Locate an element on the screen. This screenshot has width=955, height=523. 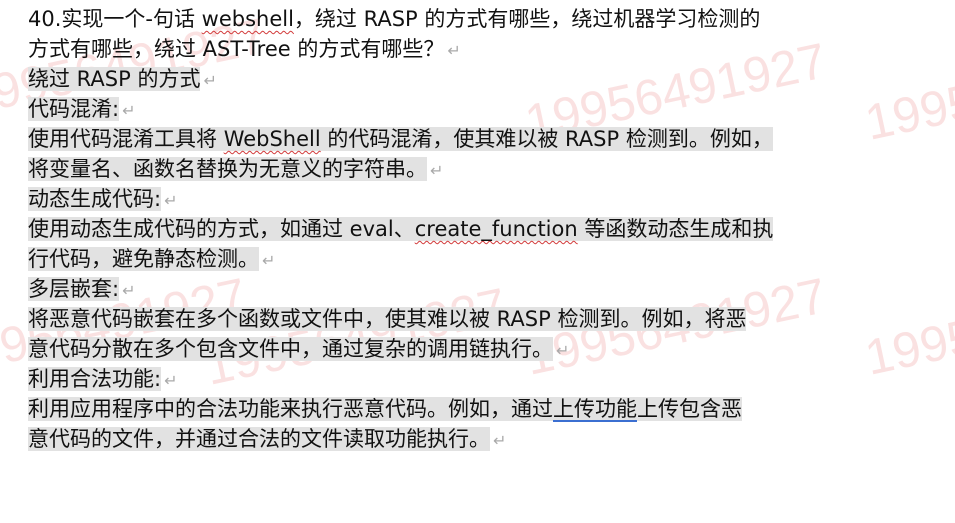
item-heading: 多层嵌套: ↵ is located at coordinates (82, 289).